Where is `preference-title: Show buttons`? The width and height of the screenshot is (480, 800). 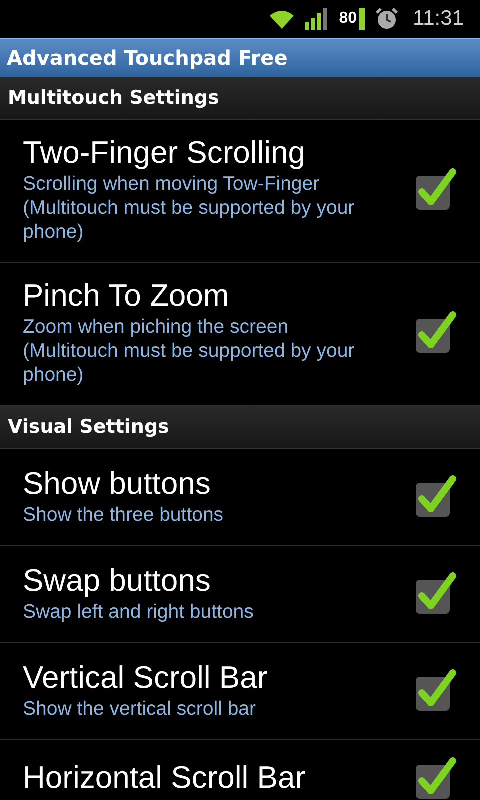
preference-title: Show buttons is located at coordinates (117, 484).